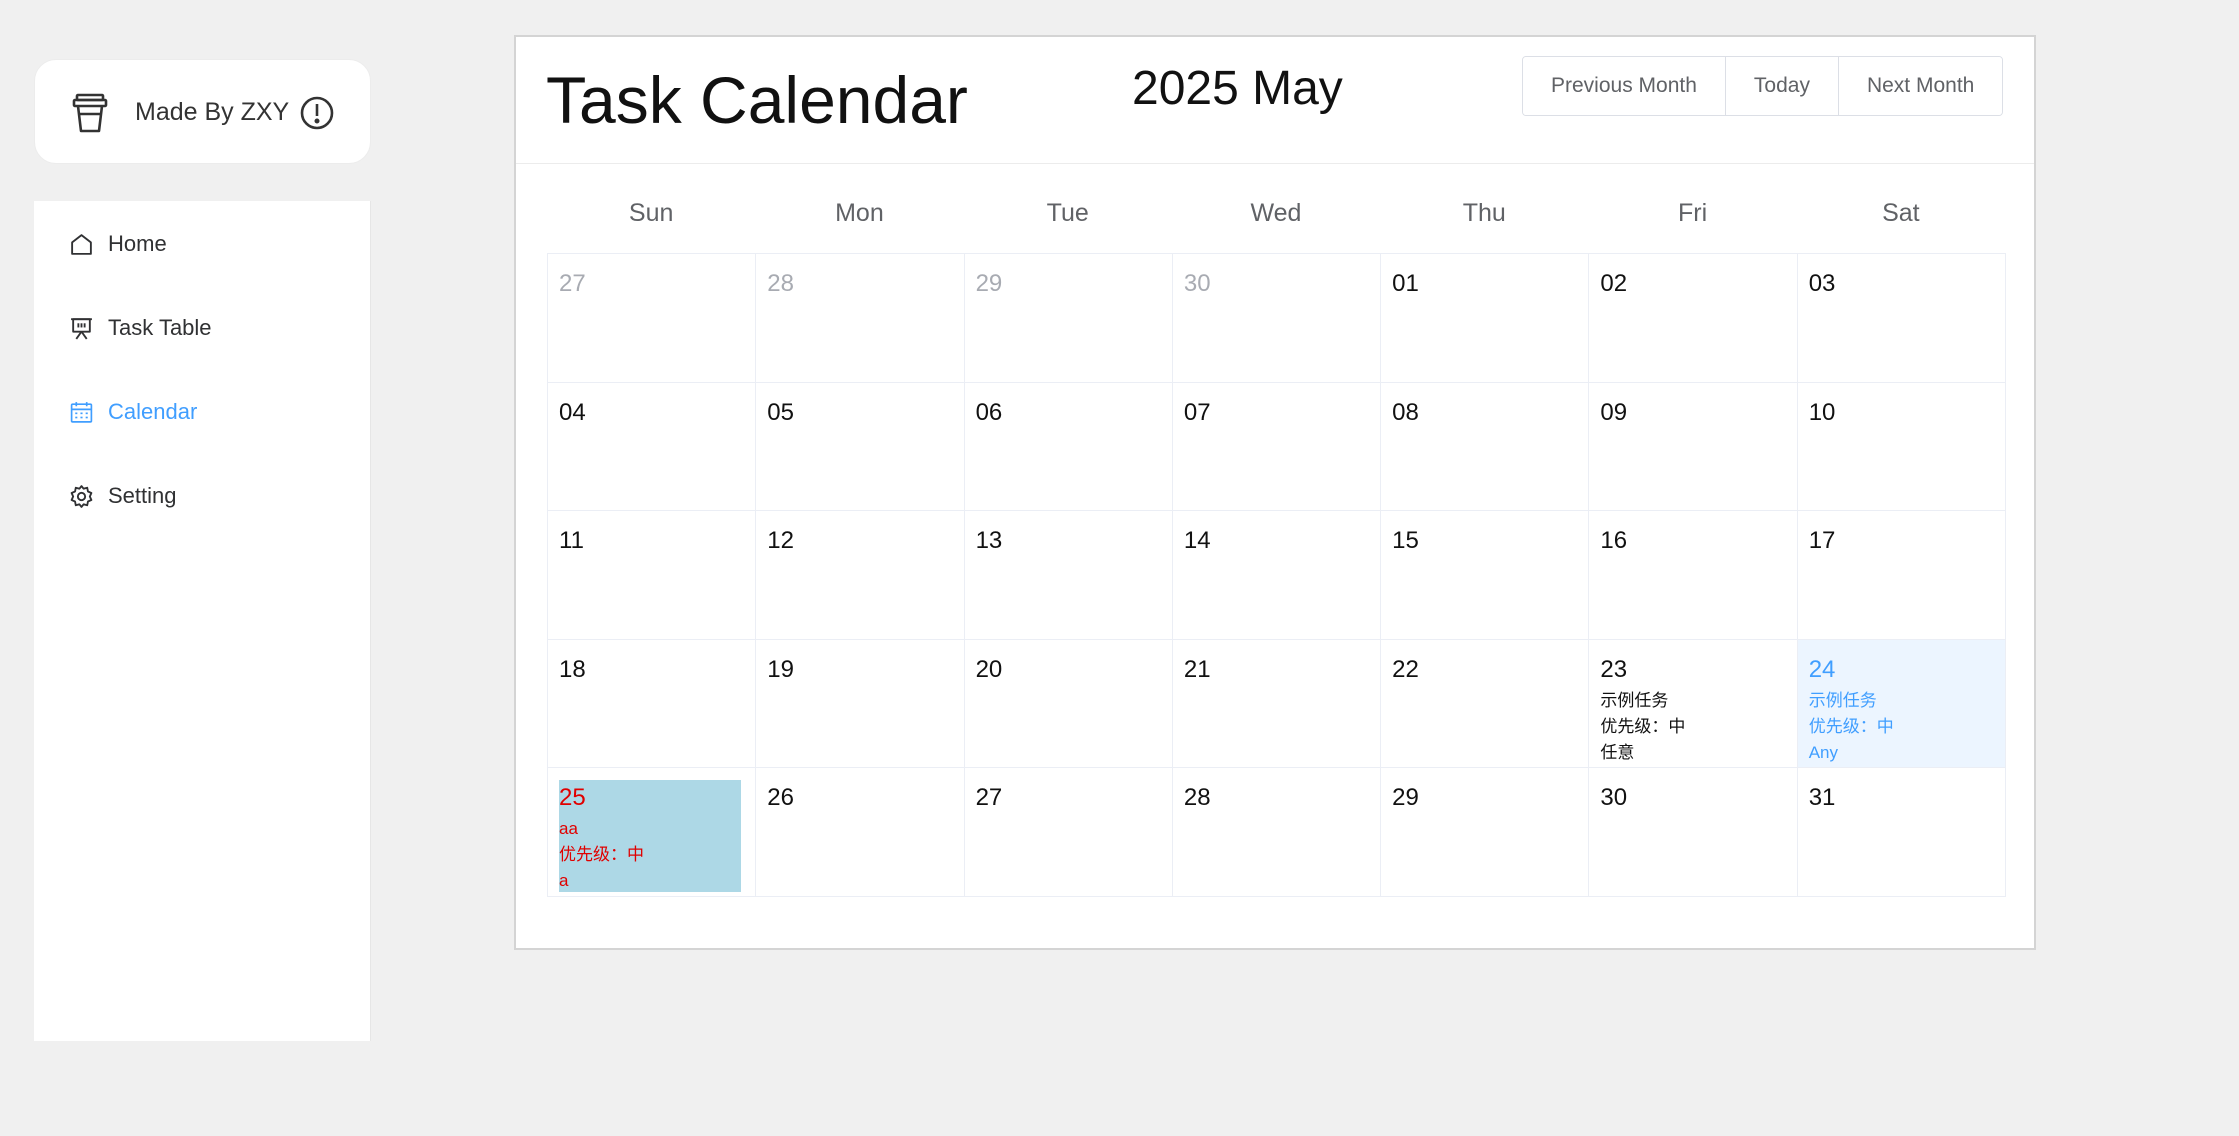 The height and width of the screenshot is (1136, 2239). Describe the element at coordinates (202, 412) in the screenshot. I see `menu-item-calendar: Calendar` at that location.